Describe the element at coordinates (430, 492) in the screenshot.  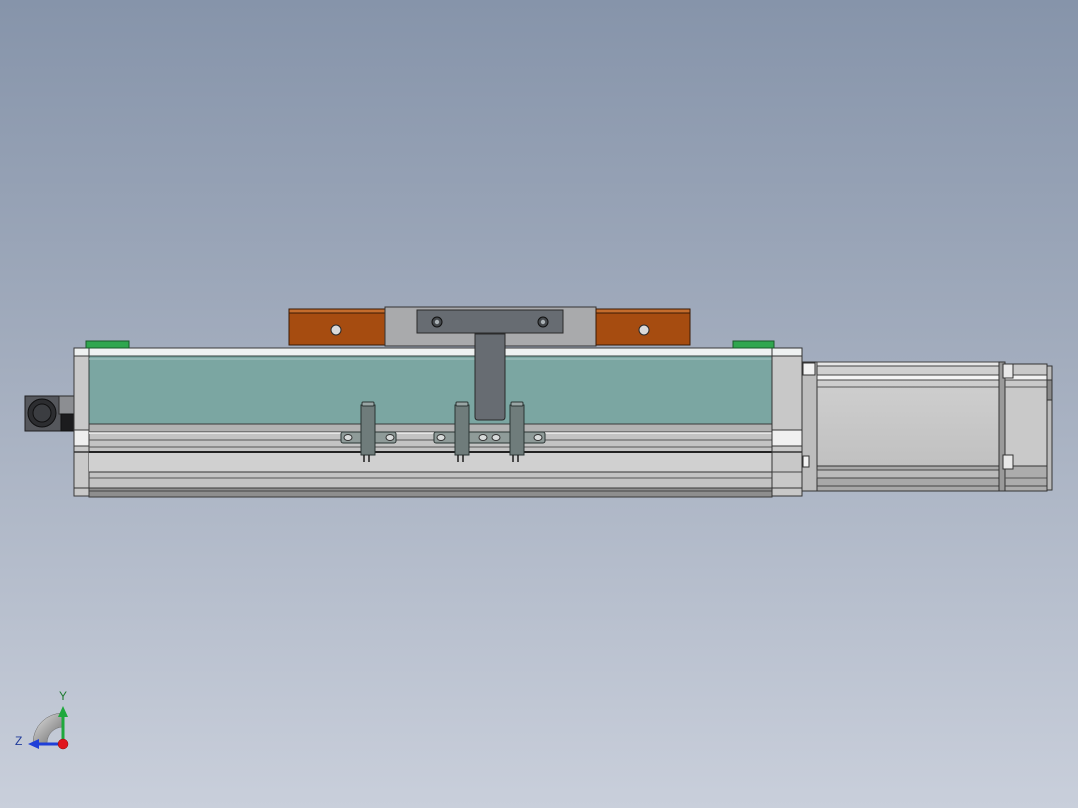
I see `rail-bottom-band` at that location.